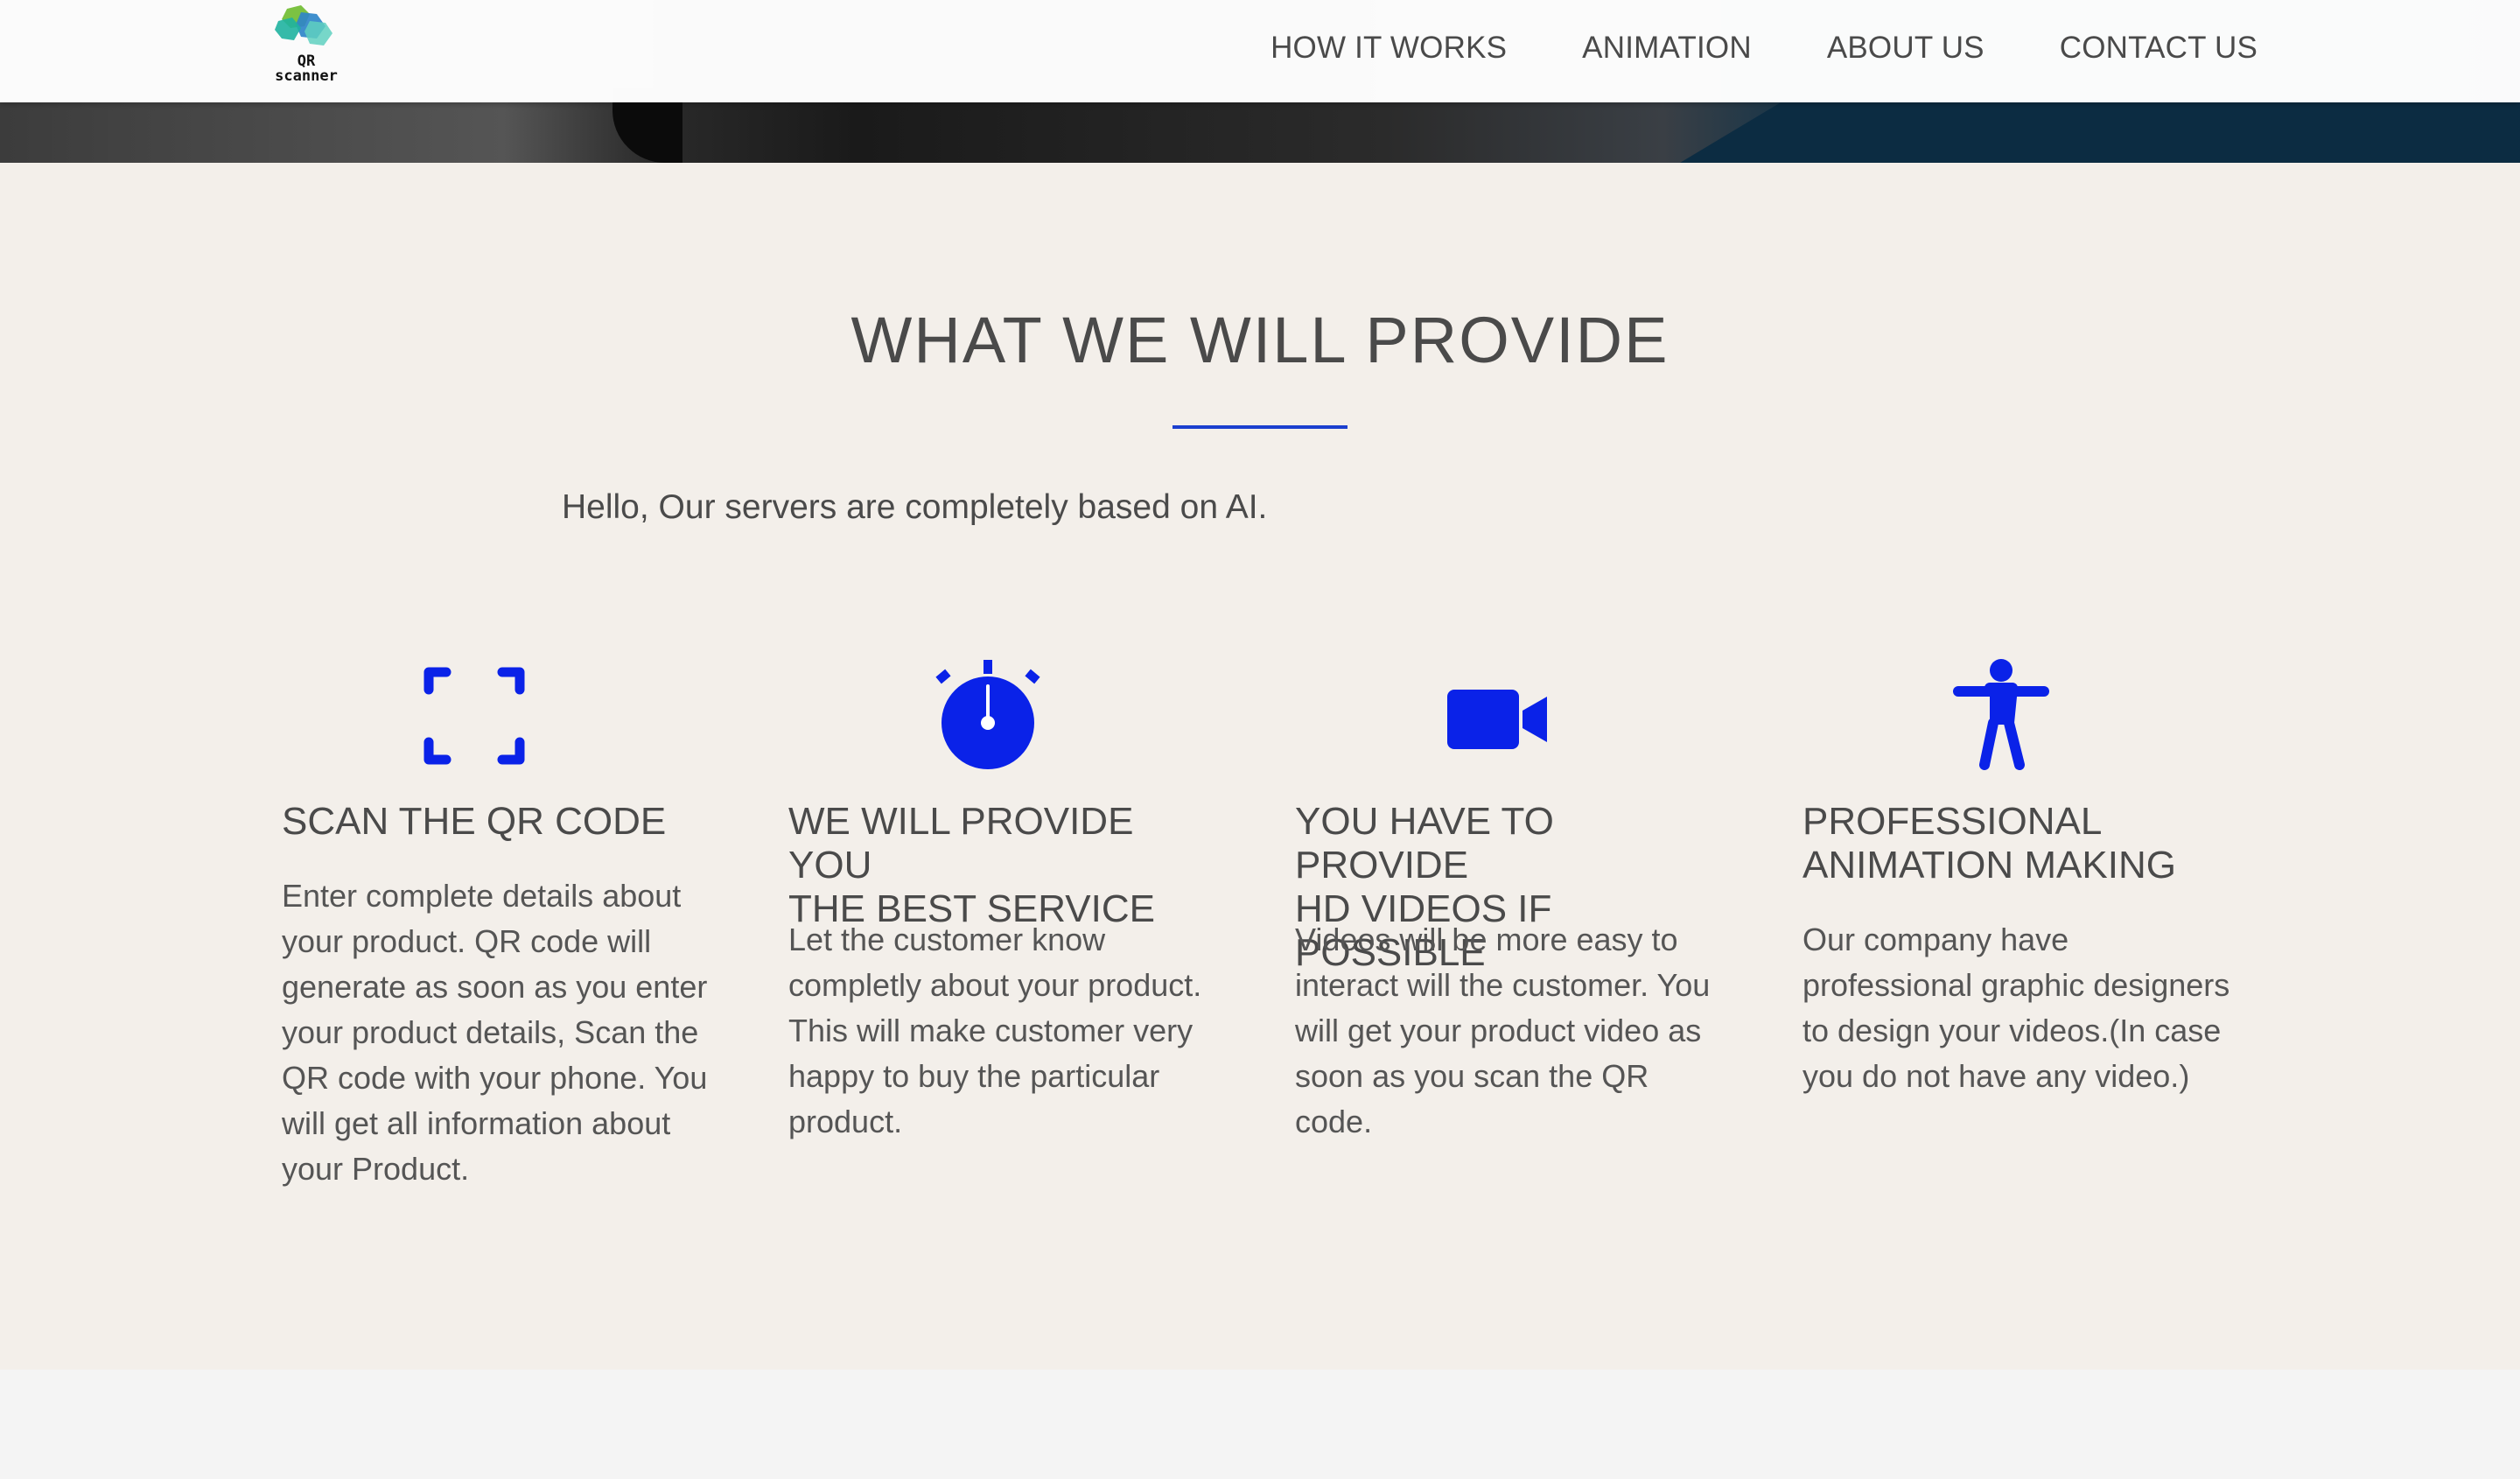 The width and height of the screenshot is (2520, 1479). Describe the element at coordinates (2014, 719) in the screenshot. I see `accessibility-person-icon` at that location.